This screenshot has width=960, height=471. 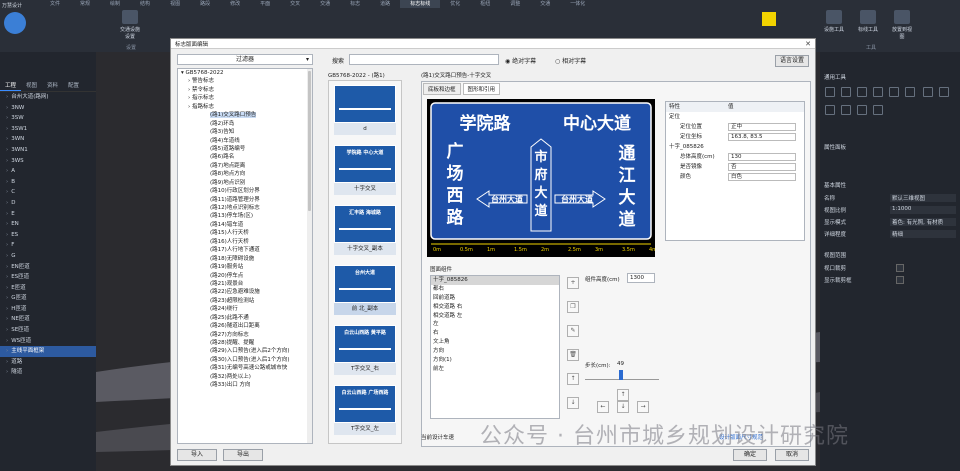 What do you see at coordinates (245, 183) in the screenshot?
I see `standard-tree-item: (路9)地点识别` at bounding box center [245, 183].